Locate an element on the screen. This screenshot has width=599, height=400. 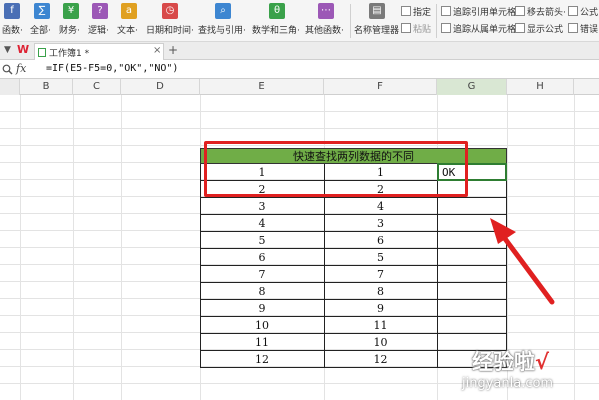
watermark-url: jingyanla.com is located at coordinates (508, 383).